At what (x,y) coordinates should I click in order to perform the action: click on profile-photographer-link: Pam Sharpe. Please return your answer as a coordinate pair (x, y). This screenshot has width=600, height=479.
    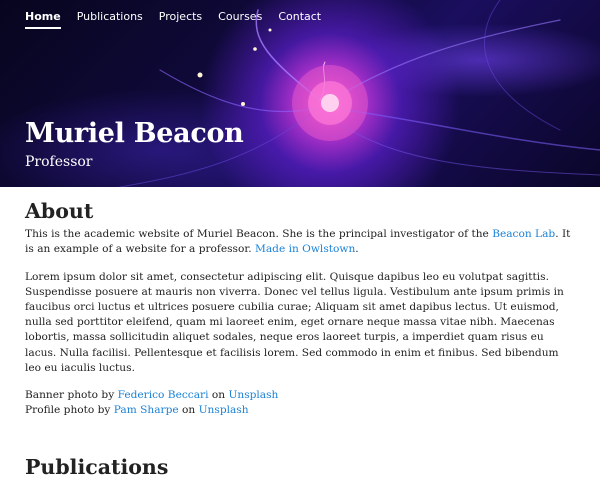
    Looking at the image, I should click on (146, 410).